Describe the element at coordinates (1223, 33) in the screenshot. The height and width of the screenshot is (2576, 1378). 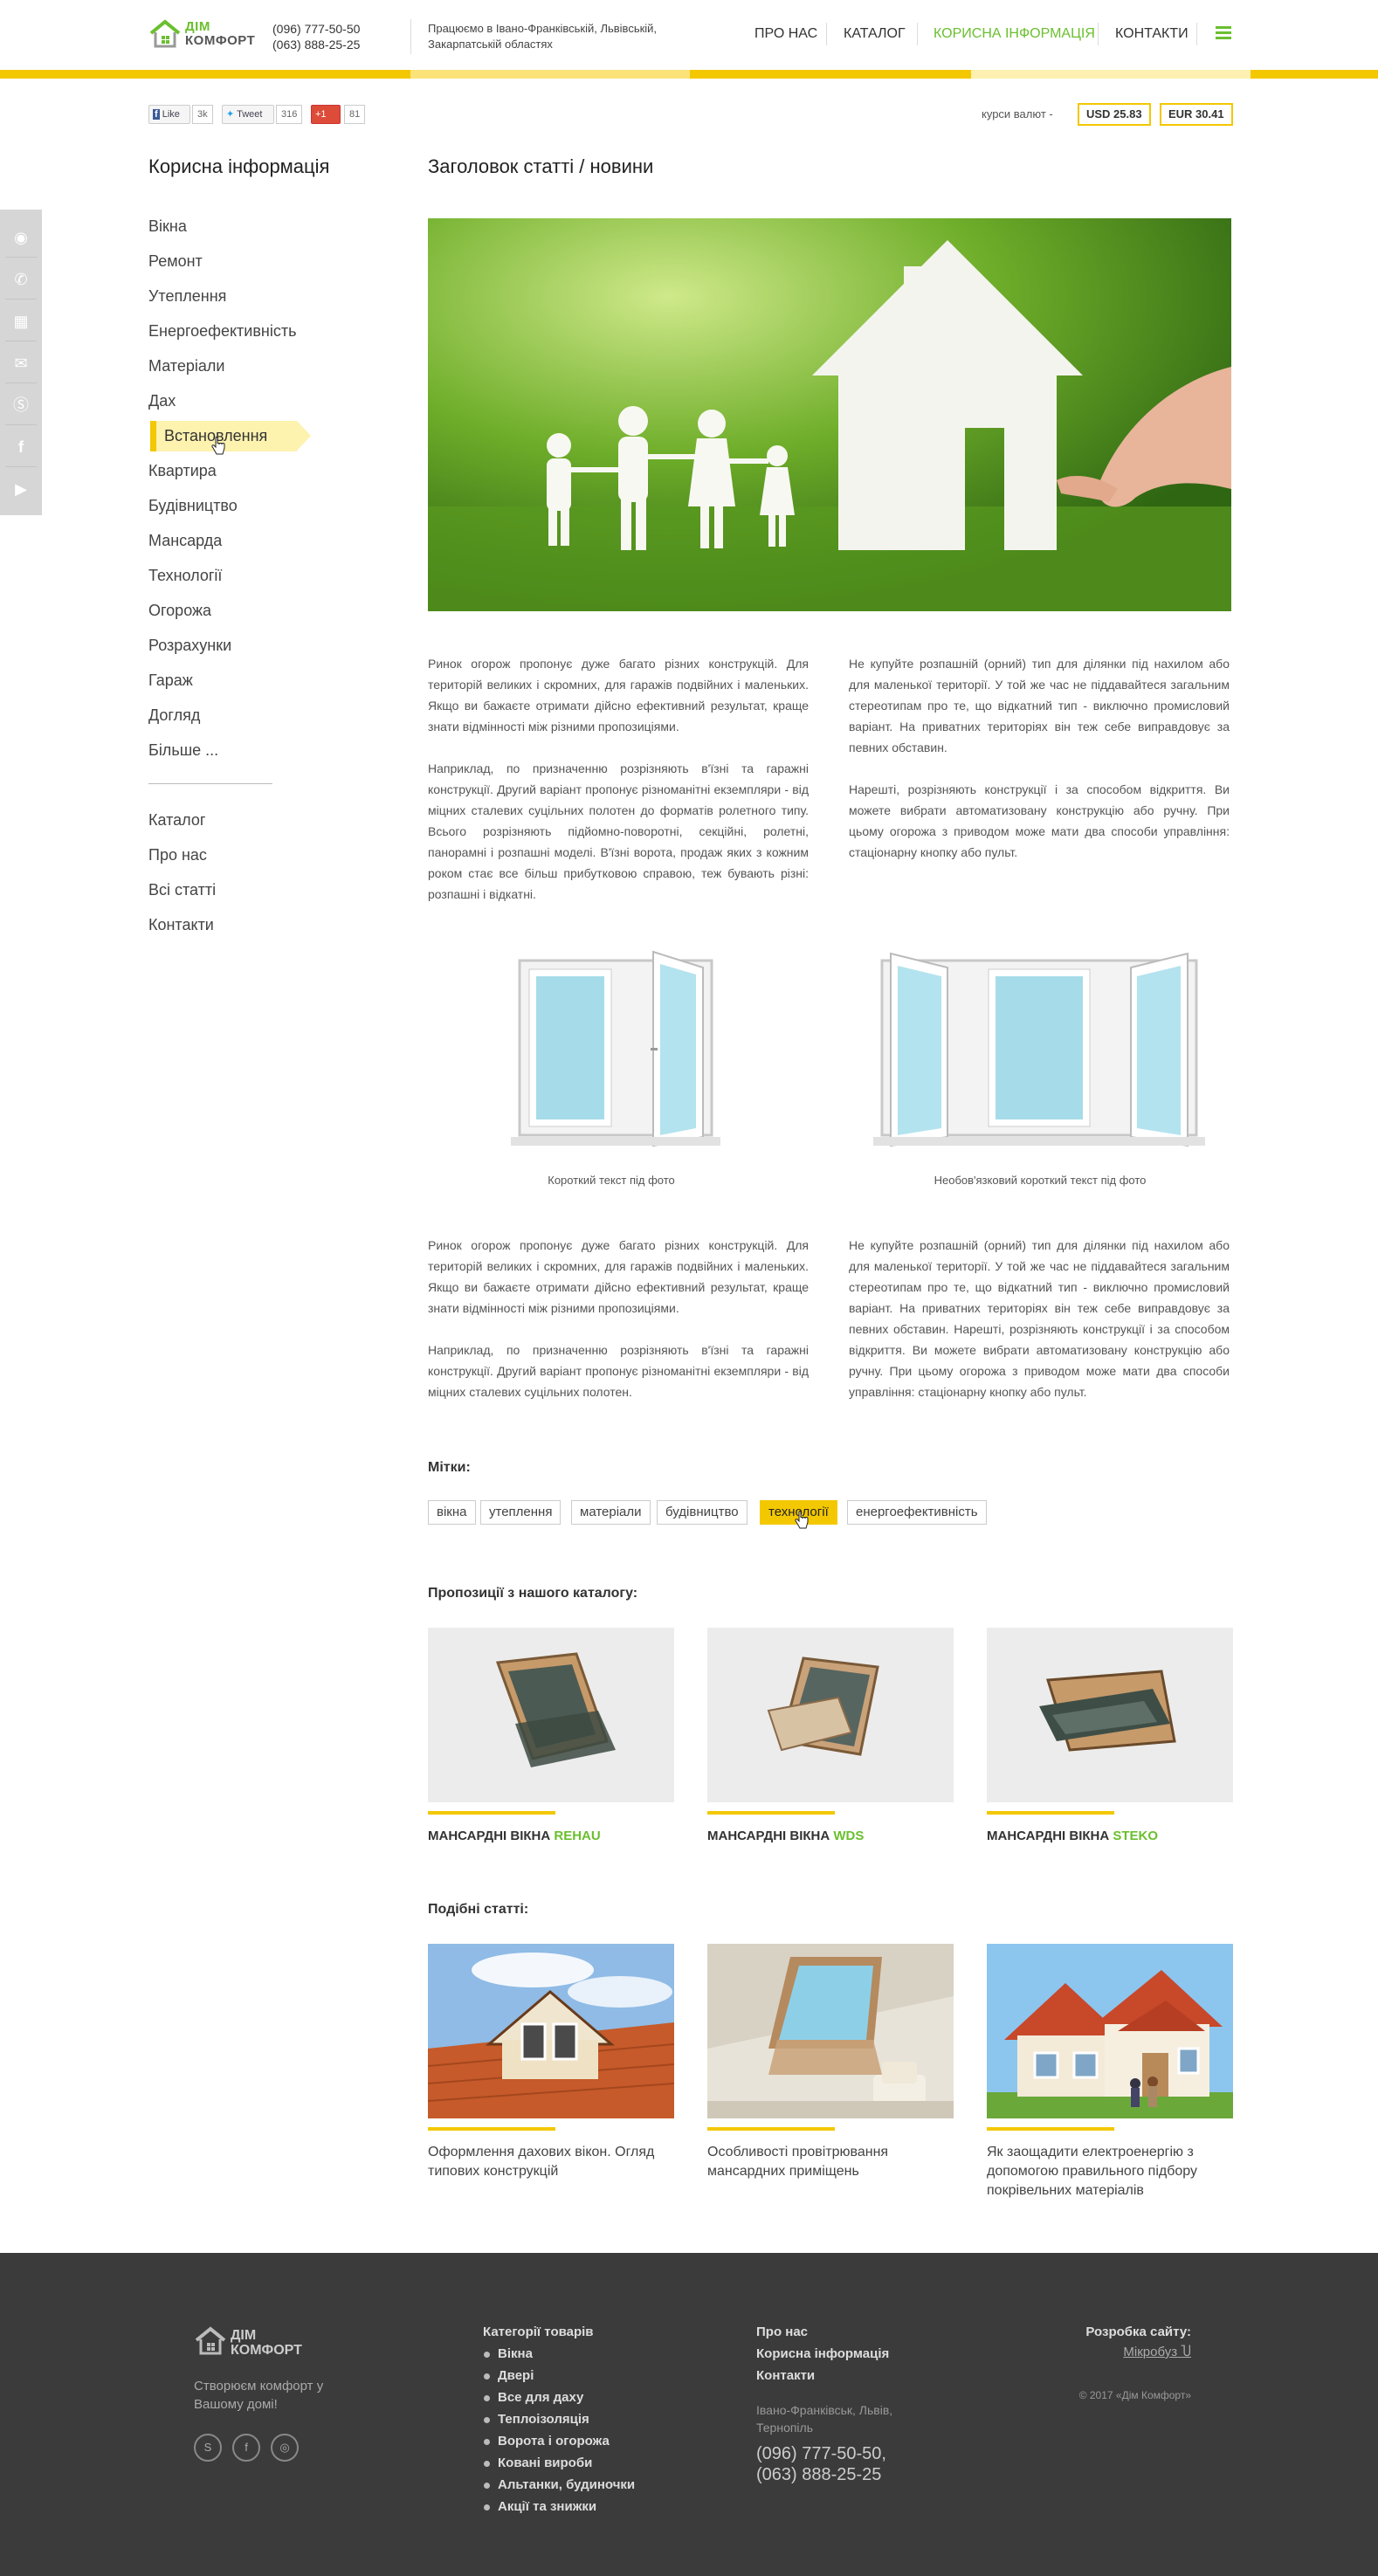
I see `menu-icon` at that location.